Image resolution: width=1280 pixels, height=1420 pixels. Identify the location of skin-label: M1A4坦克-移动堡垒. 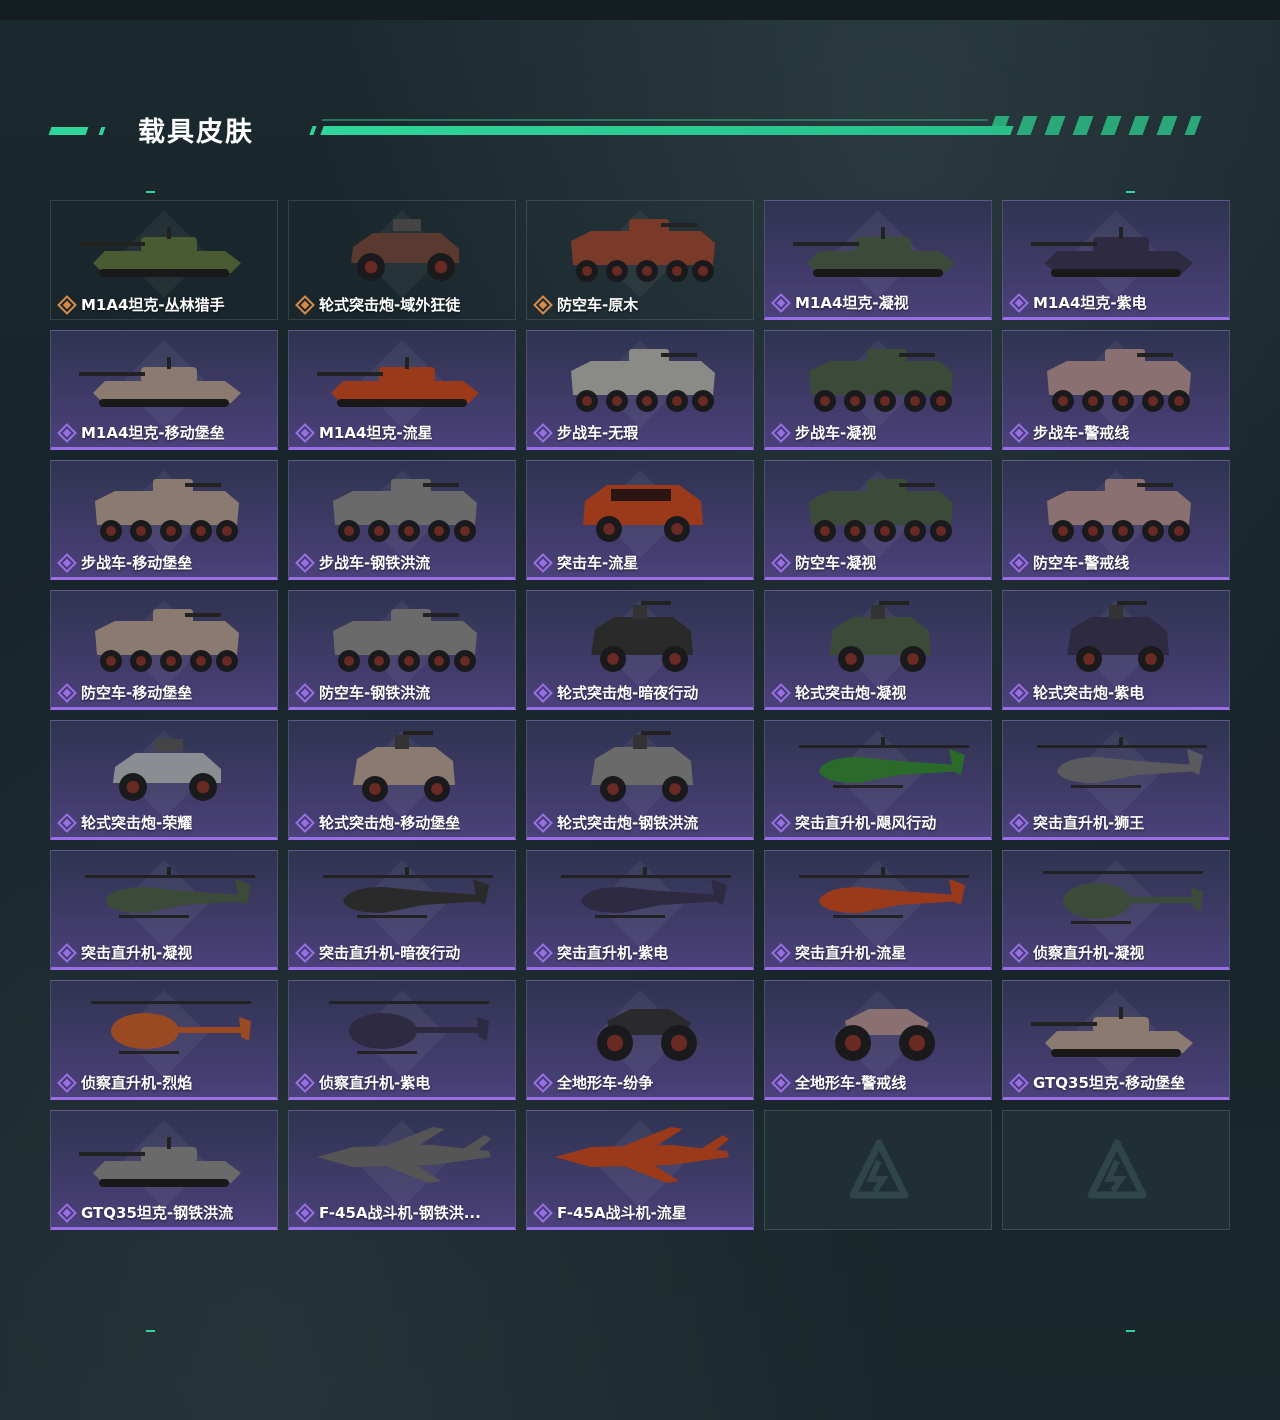
(141, 432).